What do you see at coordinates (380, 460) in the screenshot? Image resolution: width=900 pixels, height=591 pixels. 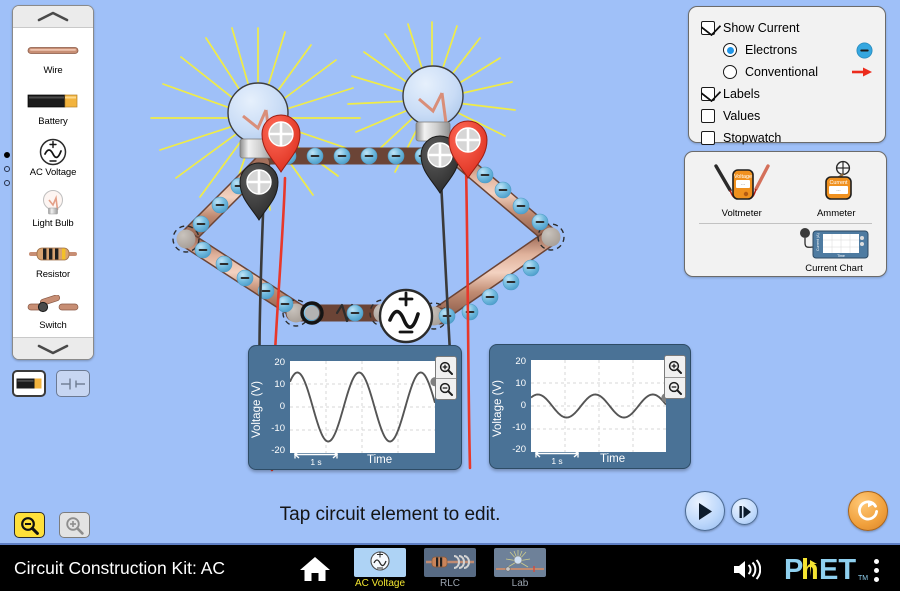 I see `chart1-xlabel: Time` at bounding box center [380, 460].